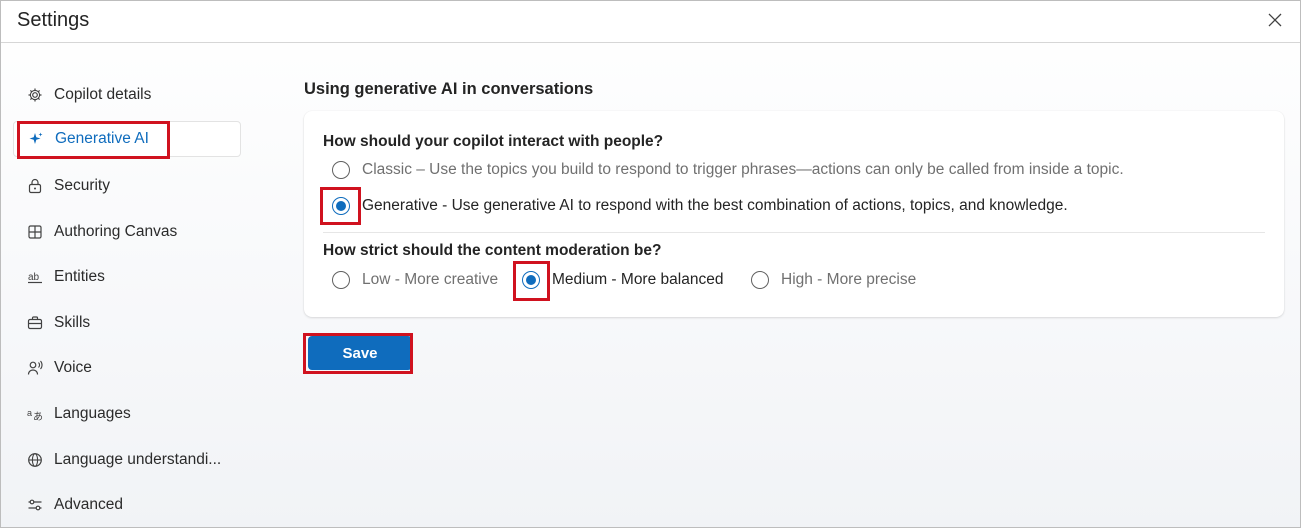 The height and width of the screenshot is (528, 1301). What do you see at coordinates (36, 139) in the screenshot?
I see `sparkle-icon` at bounding box center [36, 139].